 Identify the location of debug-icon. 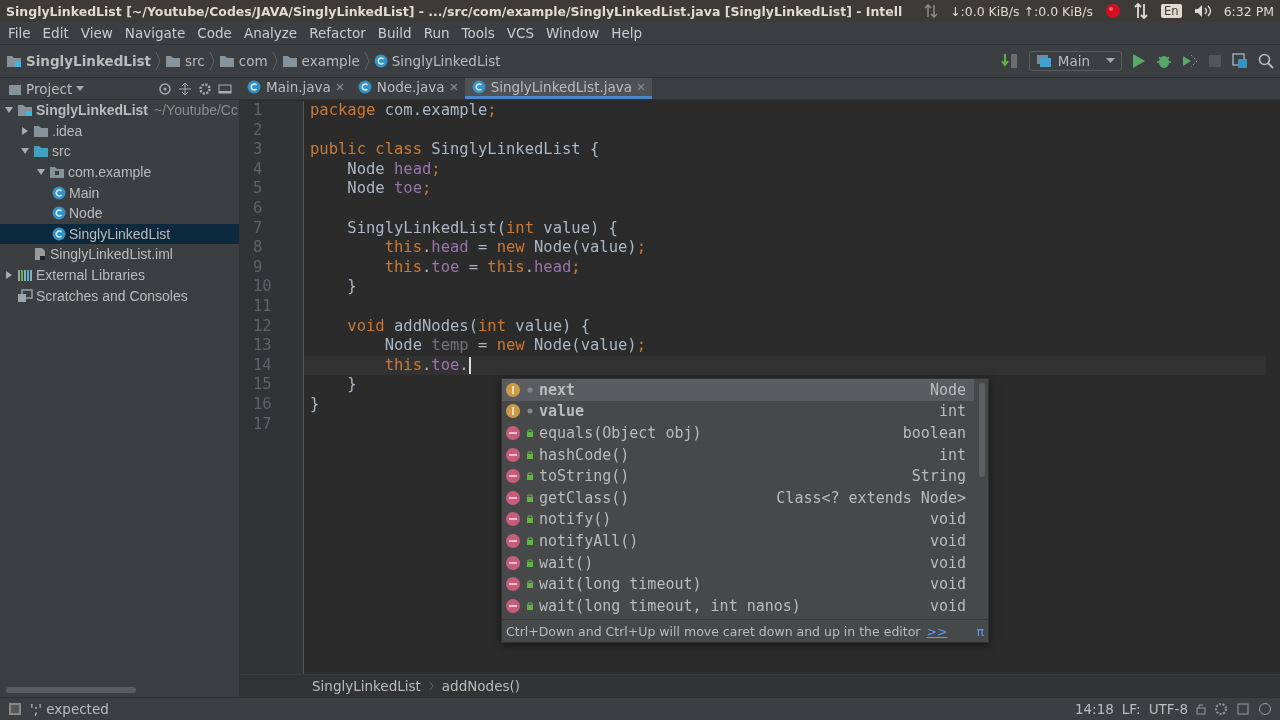
(1164, 61).